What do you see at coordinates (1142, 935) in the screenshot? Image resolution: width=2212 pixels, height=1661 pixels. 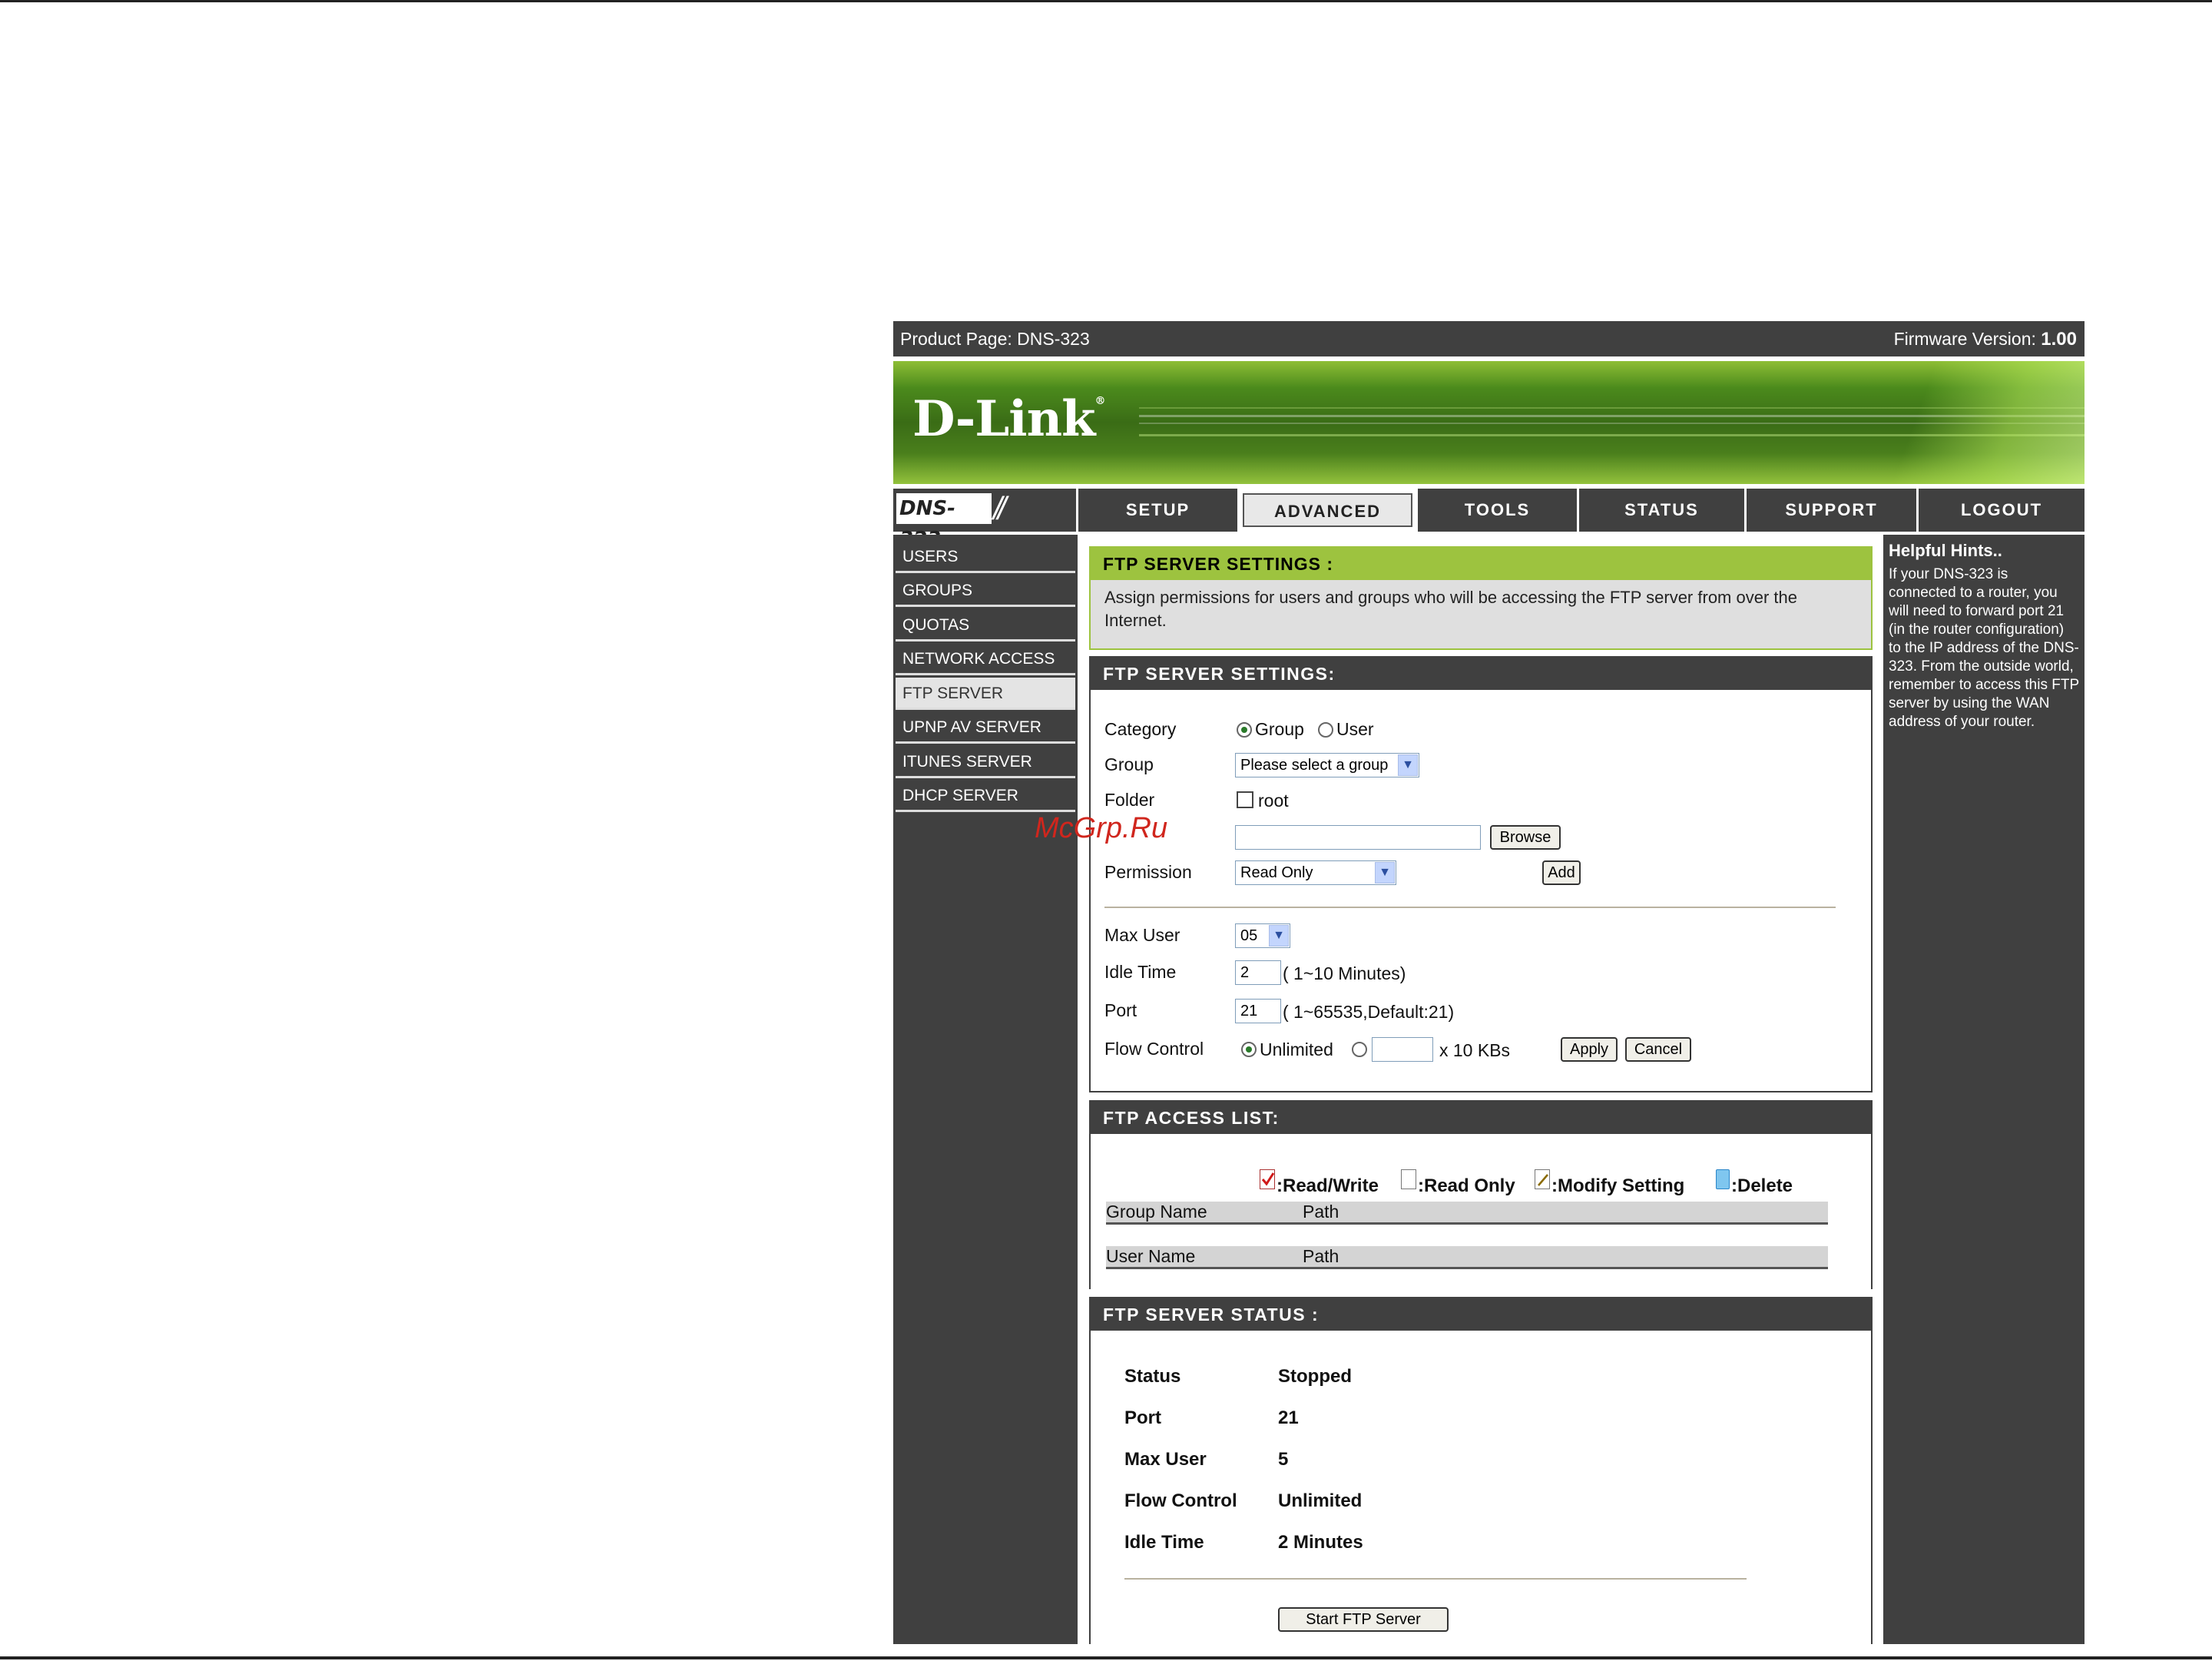 I see `max-user-label: Max User` at bounding box center [1142, 935].